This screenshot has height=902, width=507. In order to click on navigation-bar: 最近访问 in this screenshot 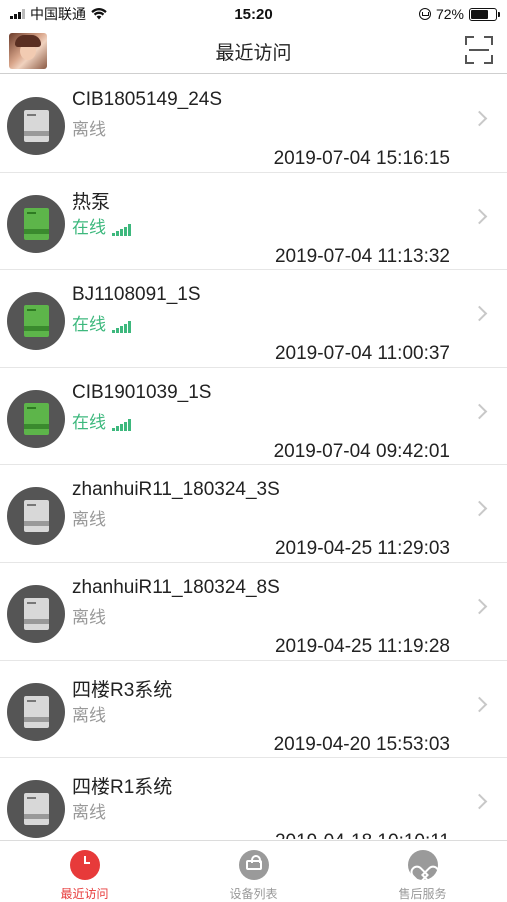, I will do `click(253, 51)`.